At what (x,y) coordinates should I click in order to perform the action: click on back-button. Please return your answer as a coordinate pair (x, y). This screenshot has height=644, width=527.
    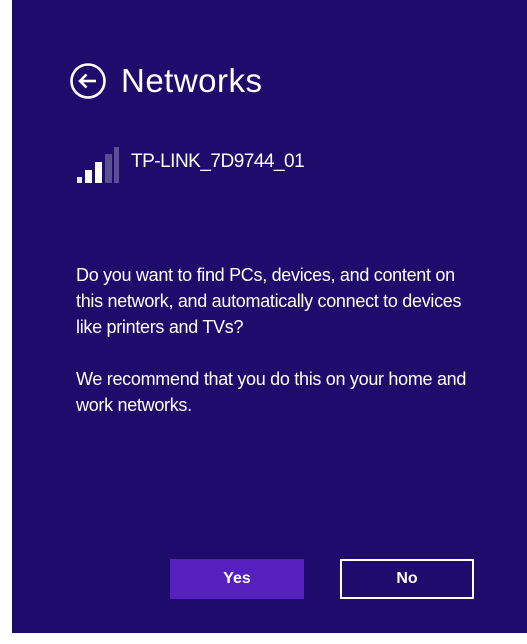
    Looking at the image, I should click on (88, 81).